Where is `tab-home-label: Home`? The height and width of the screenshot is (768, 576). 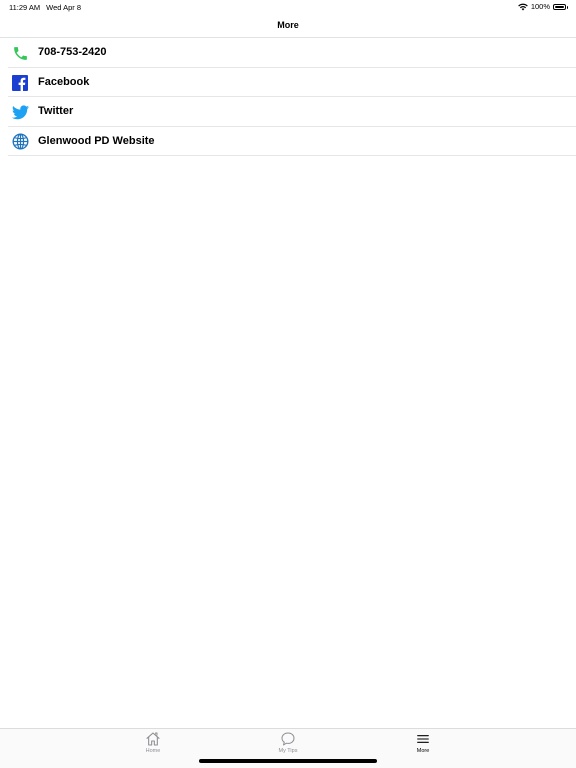
tab-home-label: Home is located at coordinates (153, 751).